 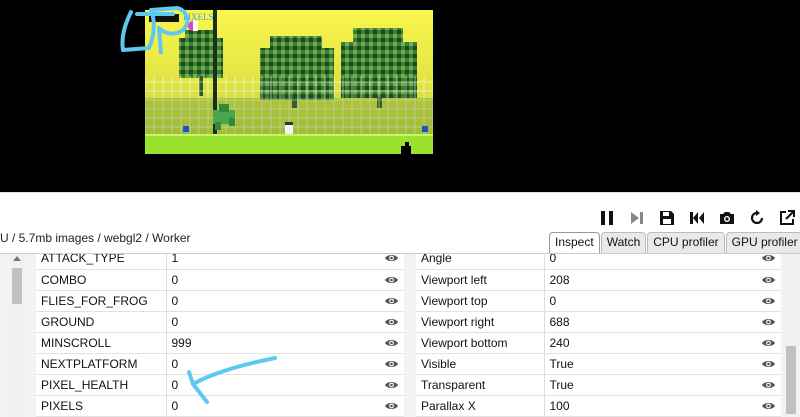 I want to click on reload-icon, so click(x=757, y=217).